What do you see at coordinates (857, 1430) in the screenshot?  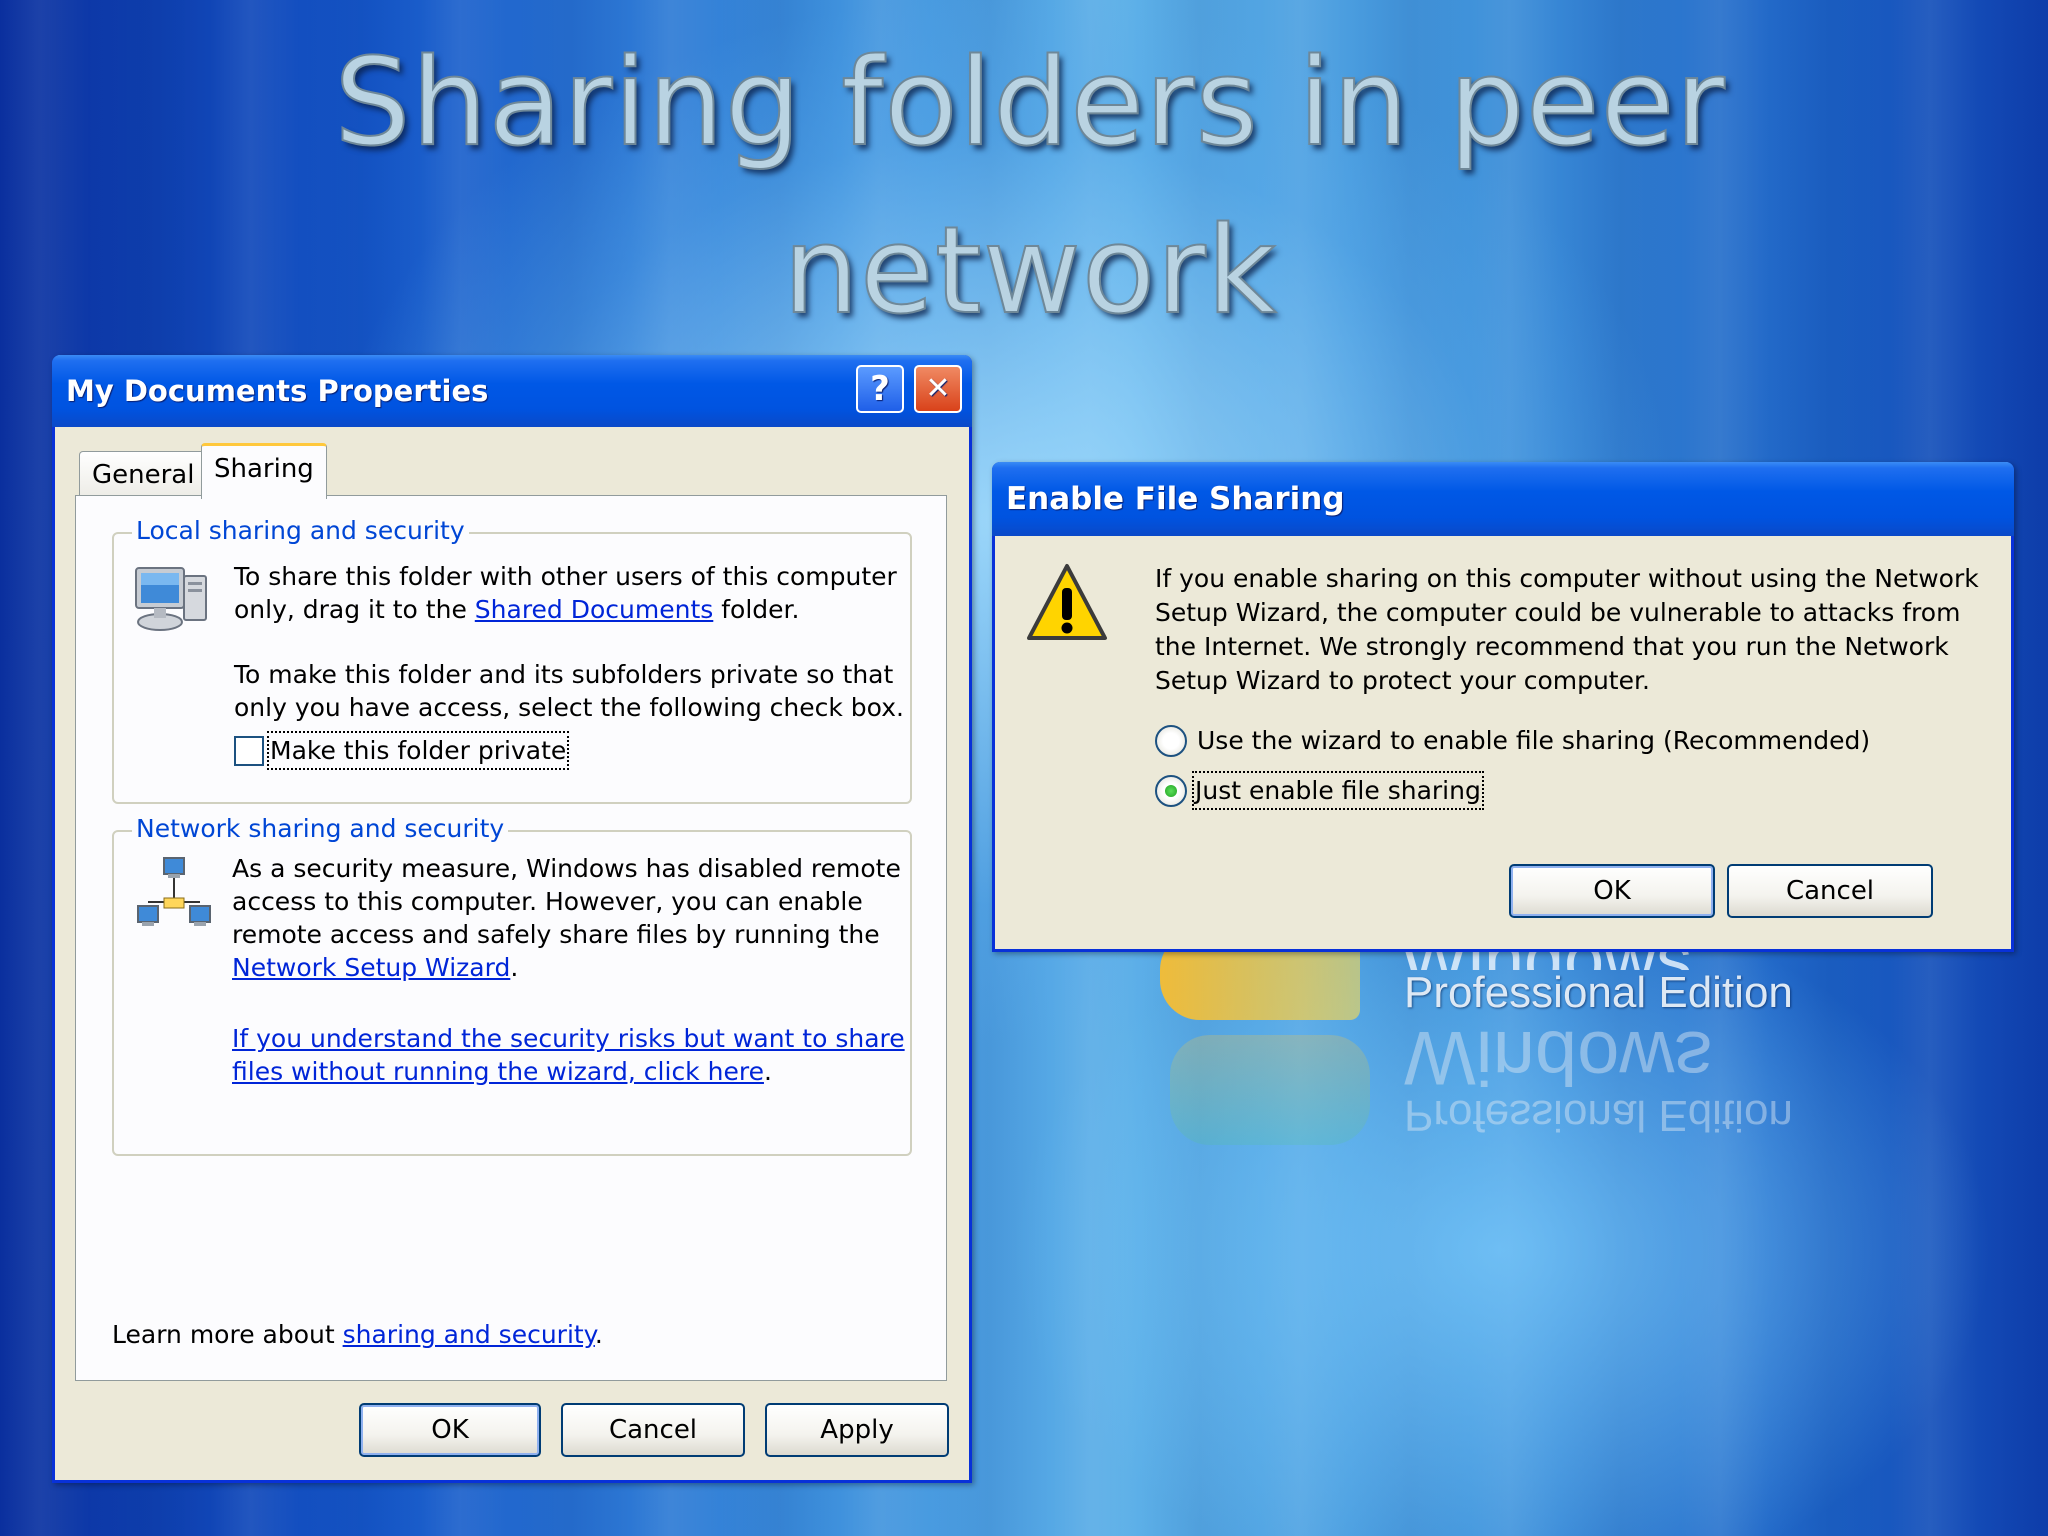 I see `apply-button: Apply` at bounding box center [857, 1430].